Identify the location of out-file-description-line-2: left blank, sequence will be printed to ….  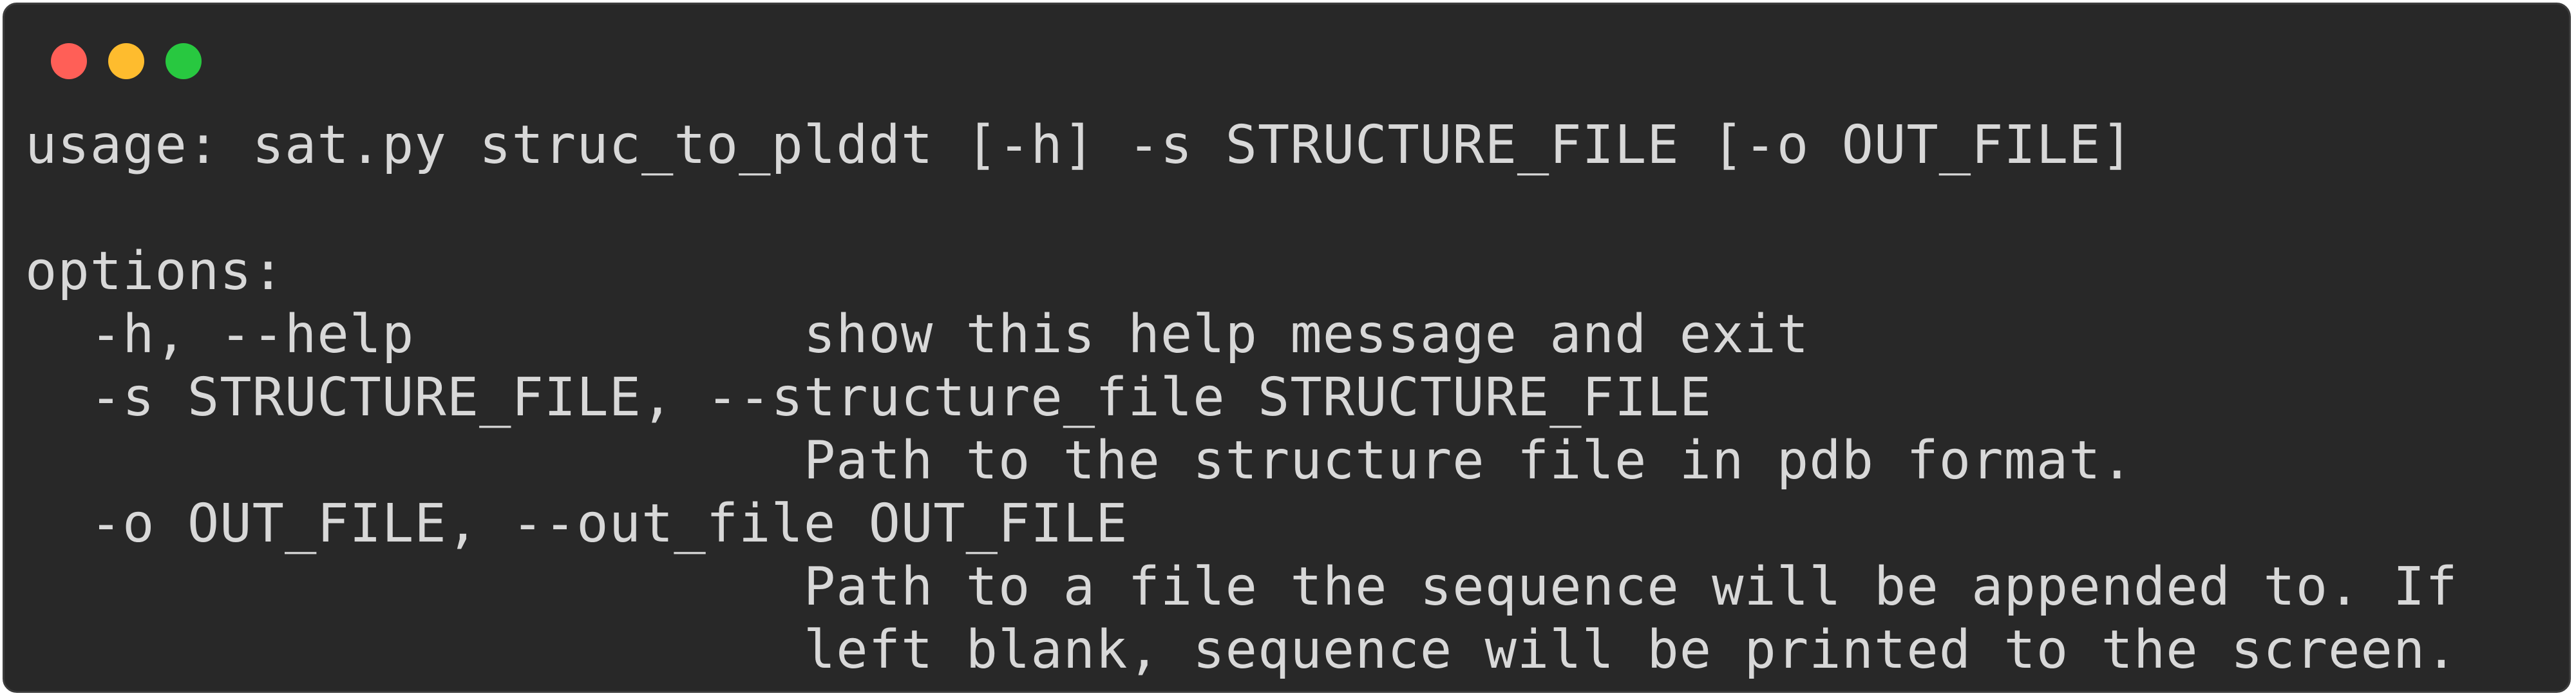
(1241, 650).